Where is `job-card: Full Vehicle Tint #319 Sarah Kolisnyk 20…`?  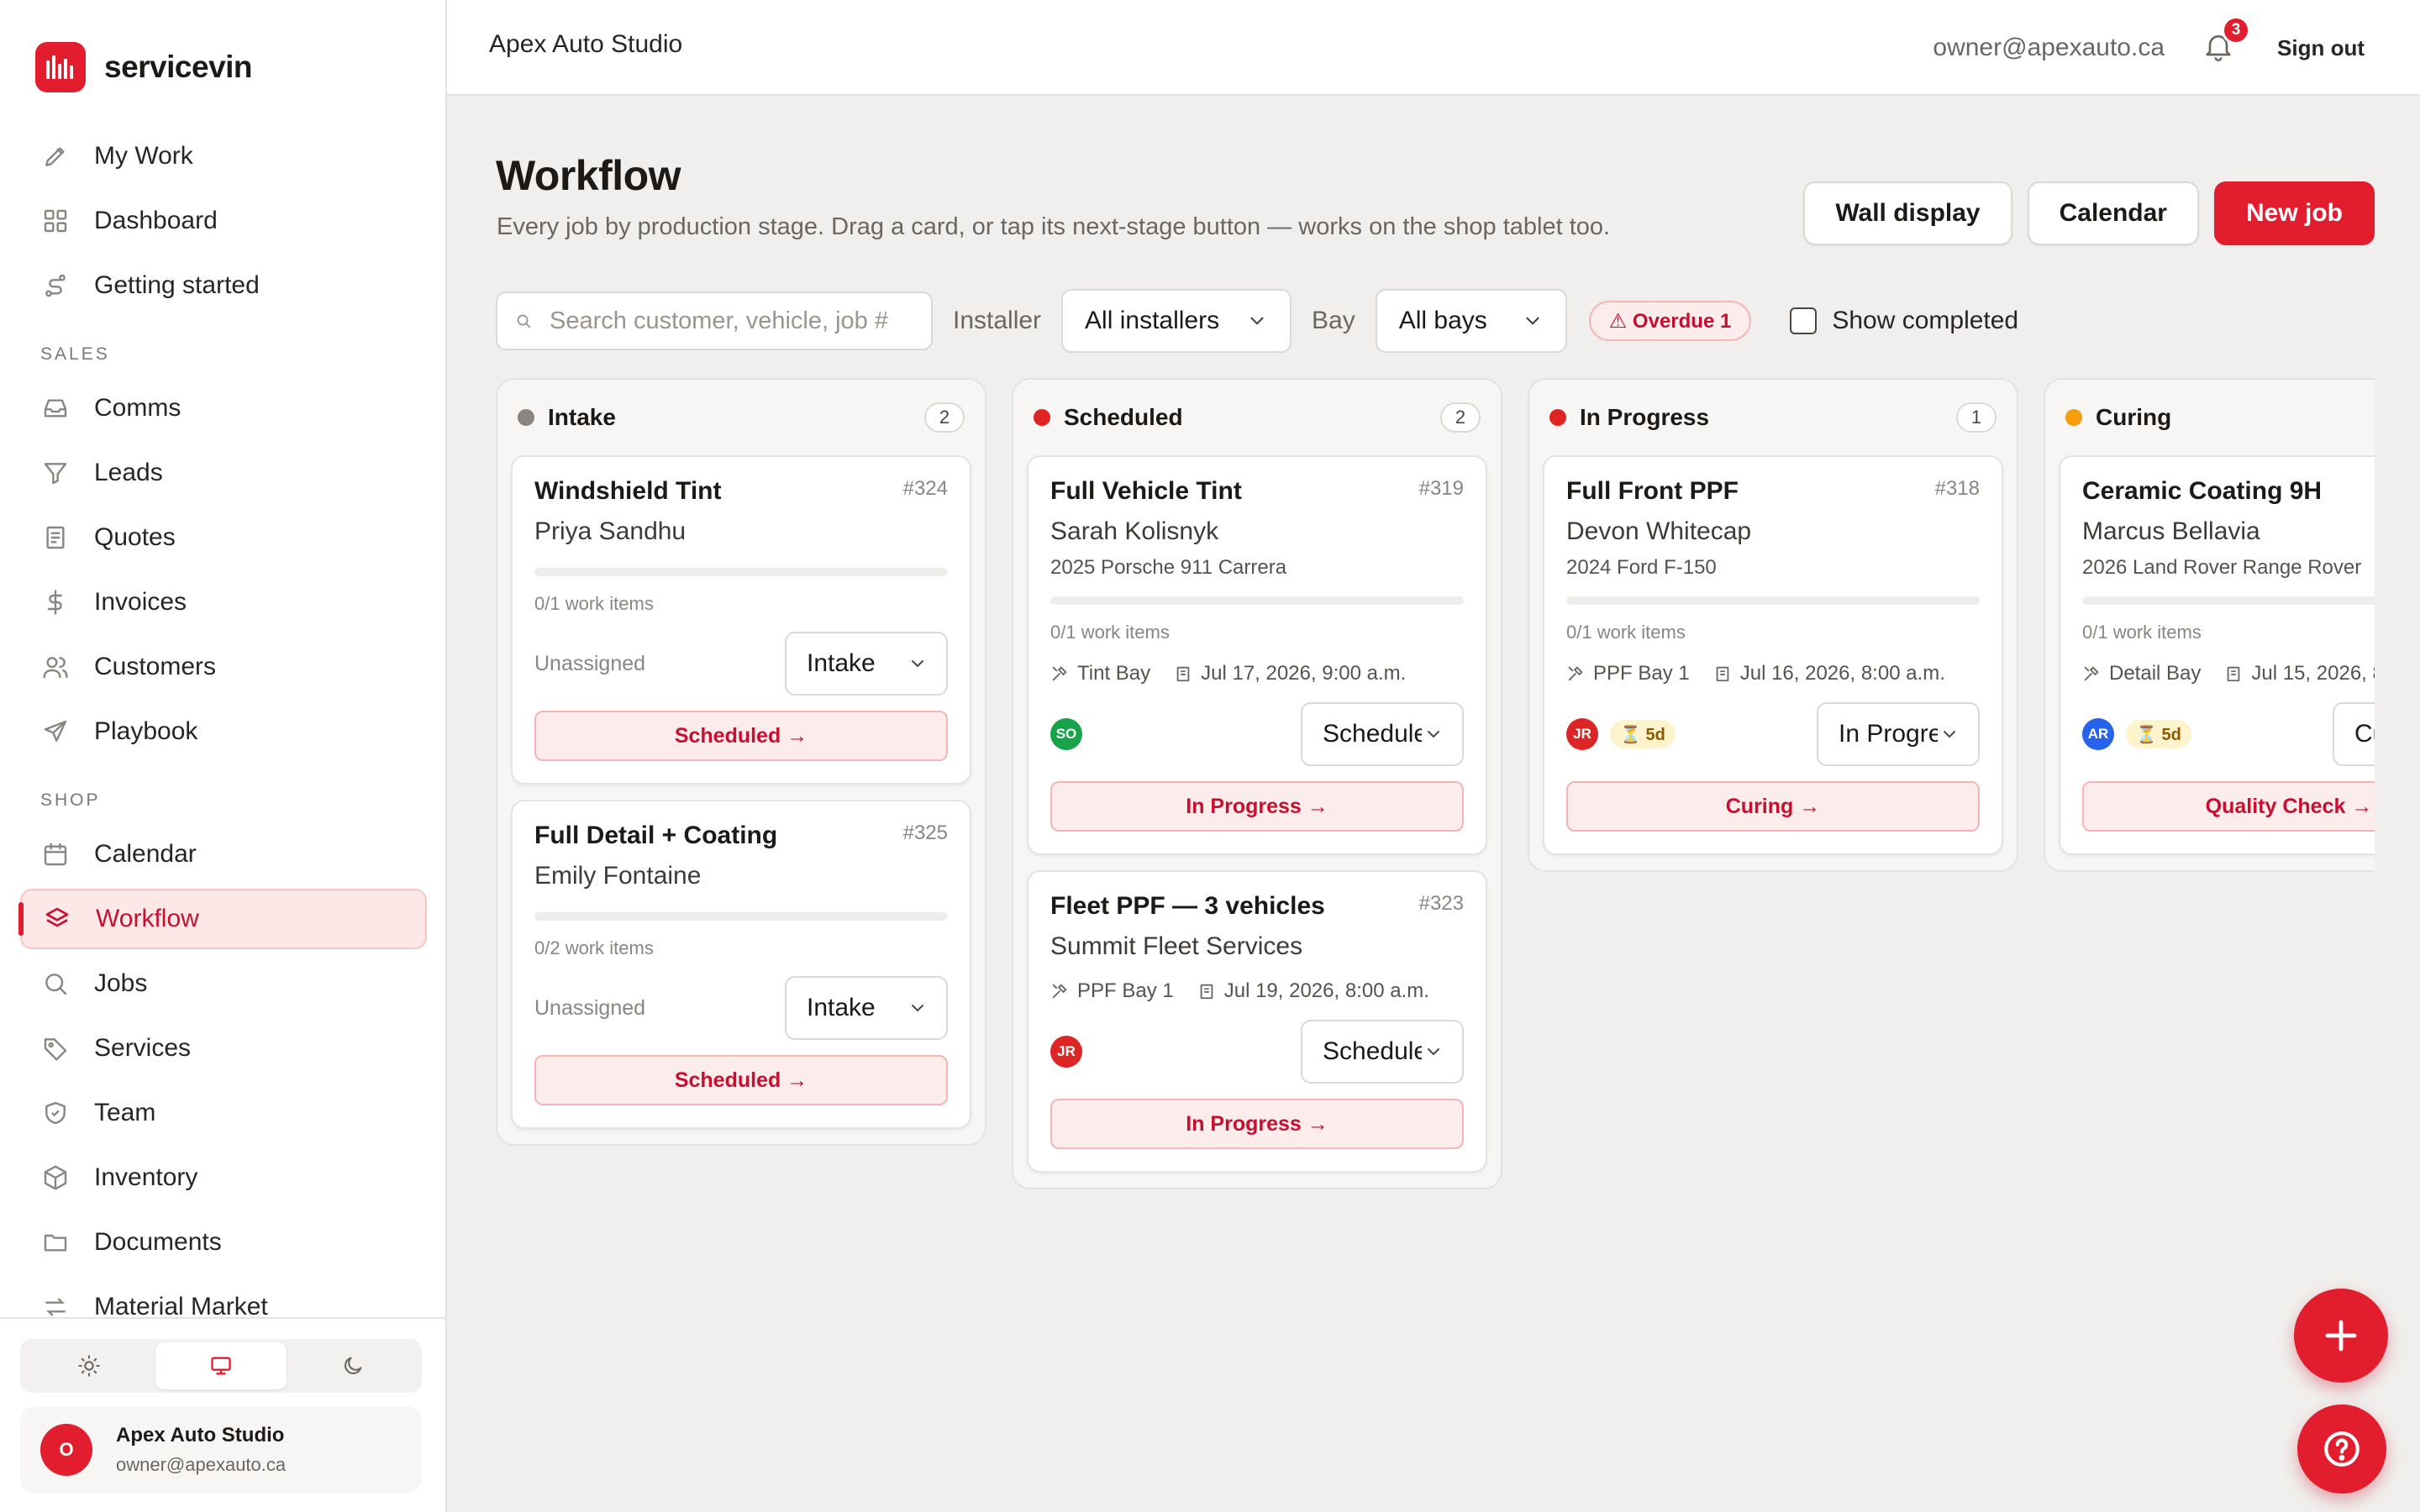 job-card: Full Vehicle Tint #319 Sarah Kolisnyk 20… is located at coordinates (1257, 655).